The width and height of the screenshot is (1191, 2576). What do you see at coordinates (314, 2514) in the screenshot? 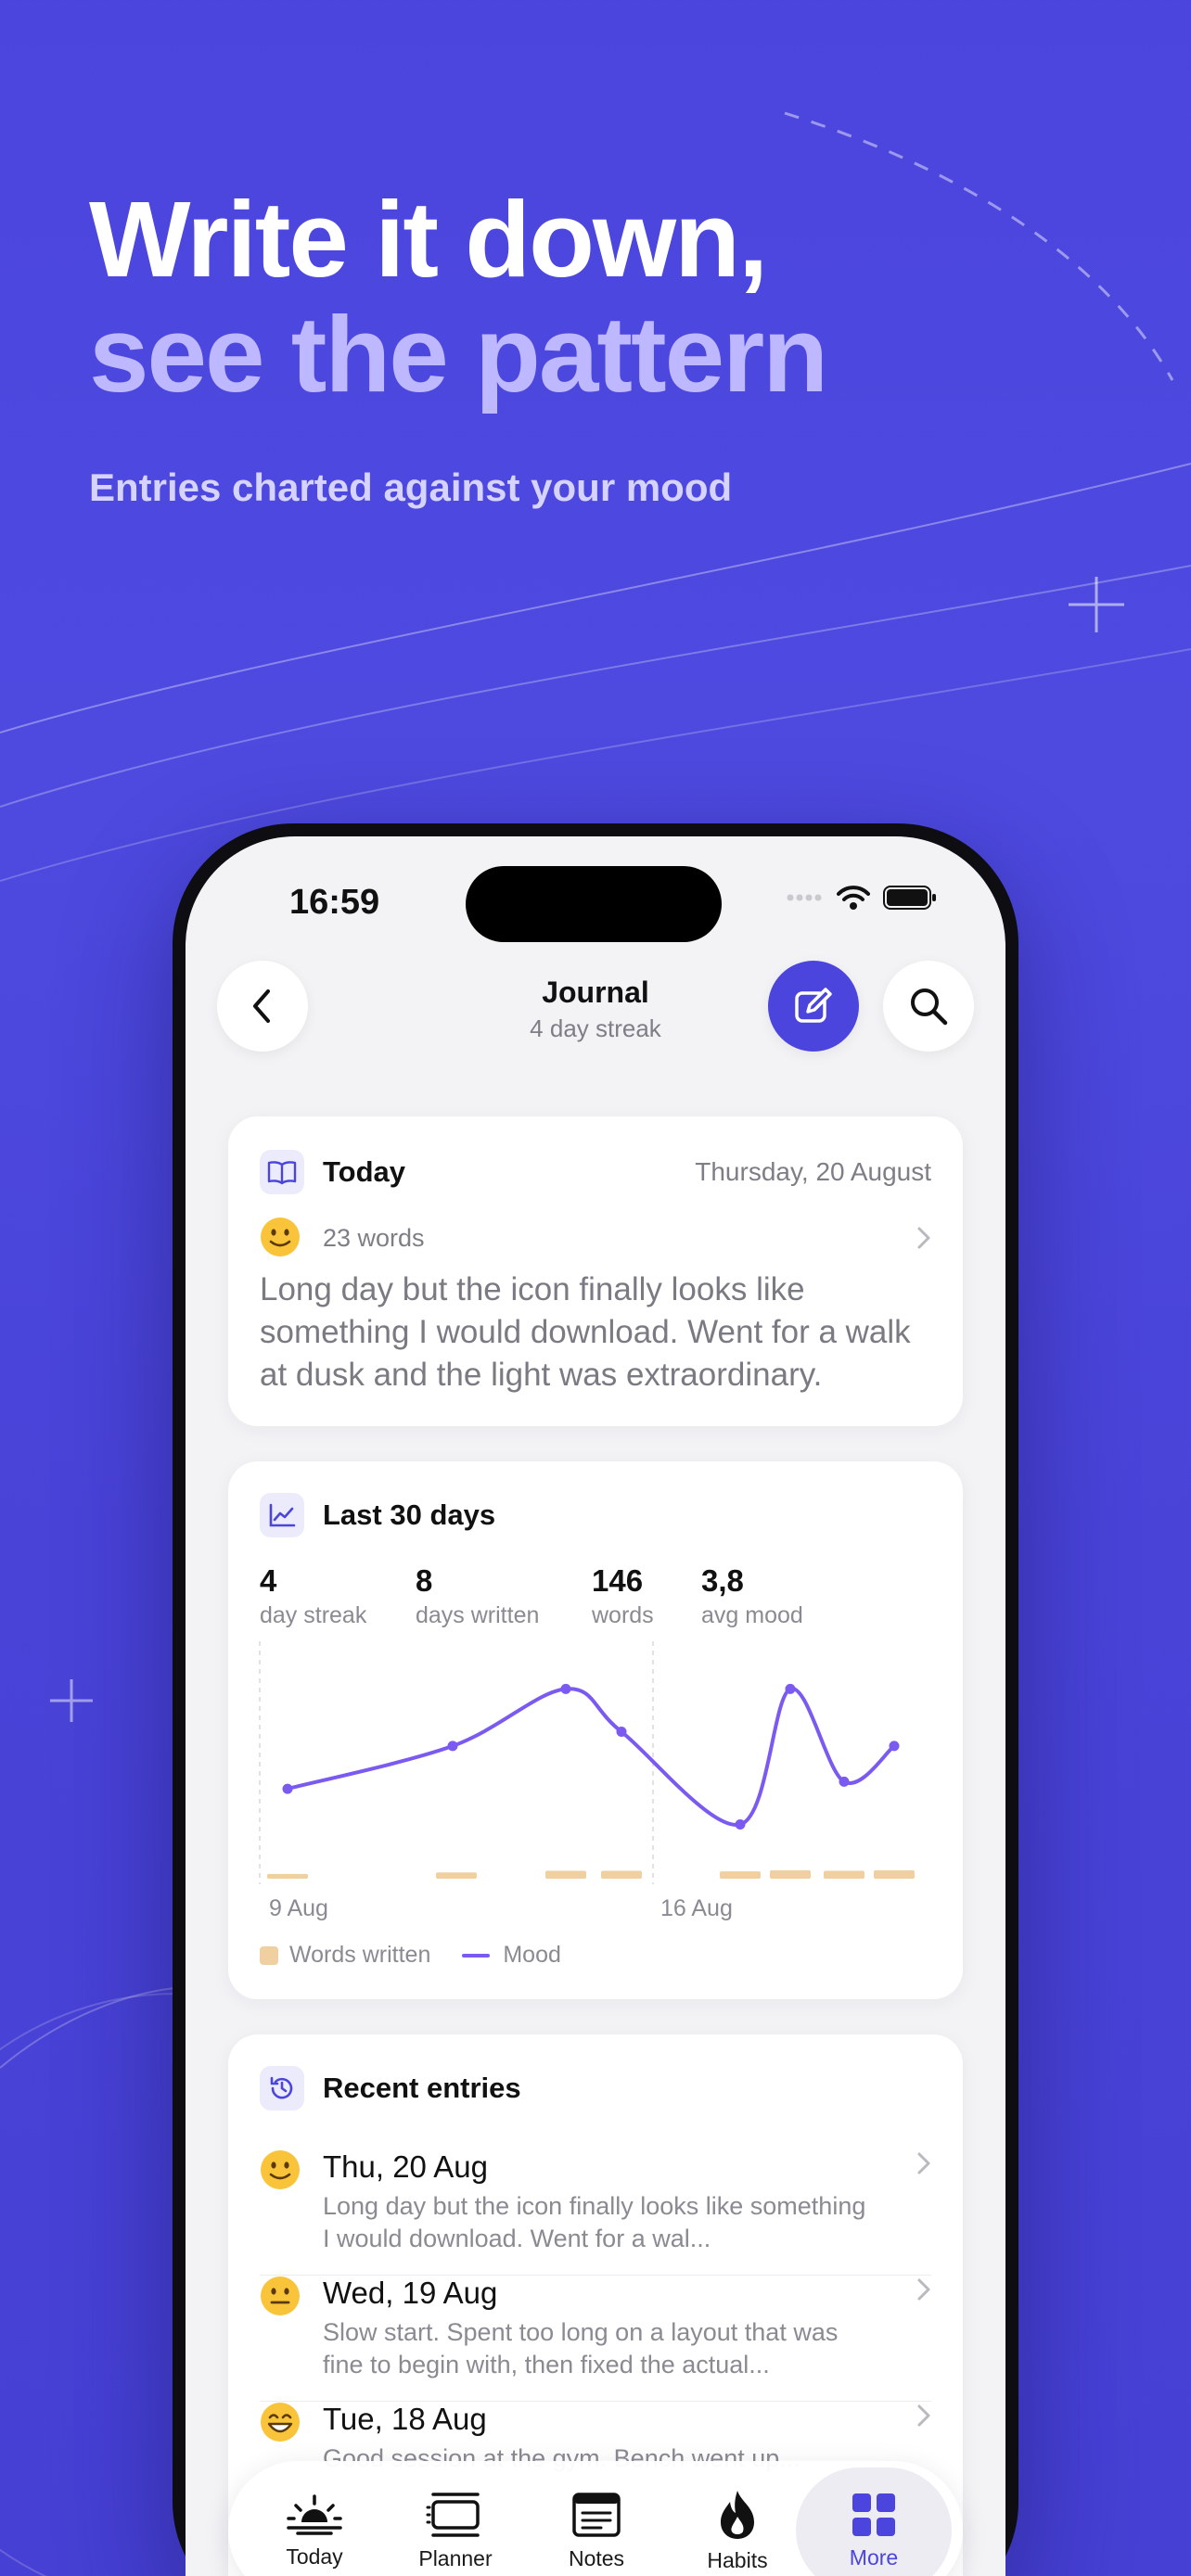
I see `sunrise-icon` at bounding box center [314, 2514].